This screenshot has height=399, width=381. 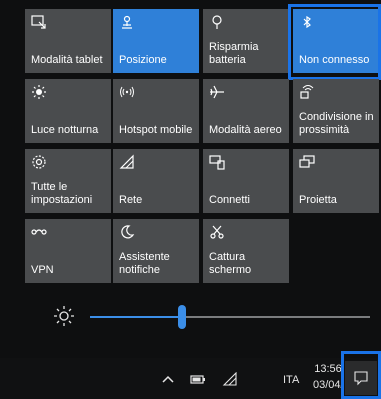 I want to click on tile-rete: Rete, so click(x=156, y=181).